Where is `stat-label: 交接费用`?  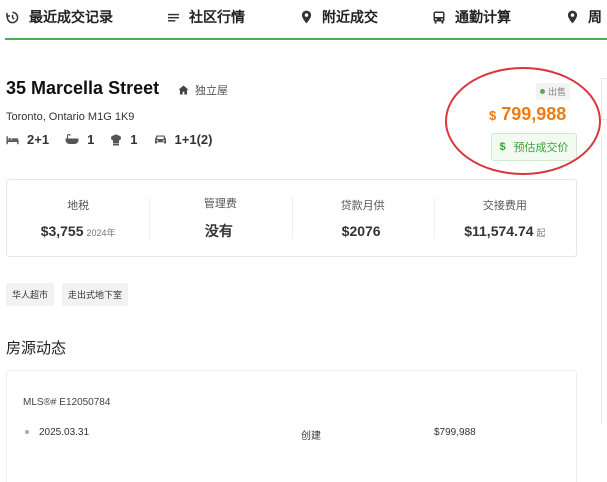
stat-label: 交接费用 is located at coordinates (504, 206).